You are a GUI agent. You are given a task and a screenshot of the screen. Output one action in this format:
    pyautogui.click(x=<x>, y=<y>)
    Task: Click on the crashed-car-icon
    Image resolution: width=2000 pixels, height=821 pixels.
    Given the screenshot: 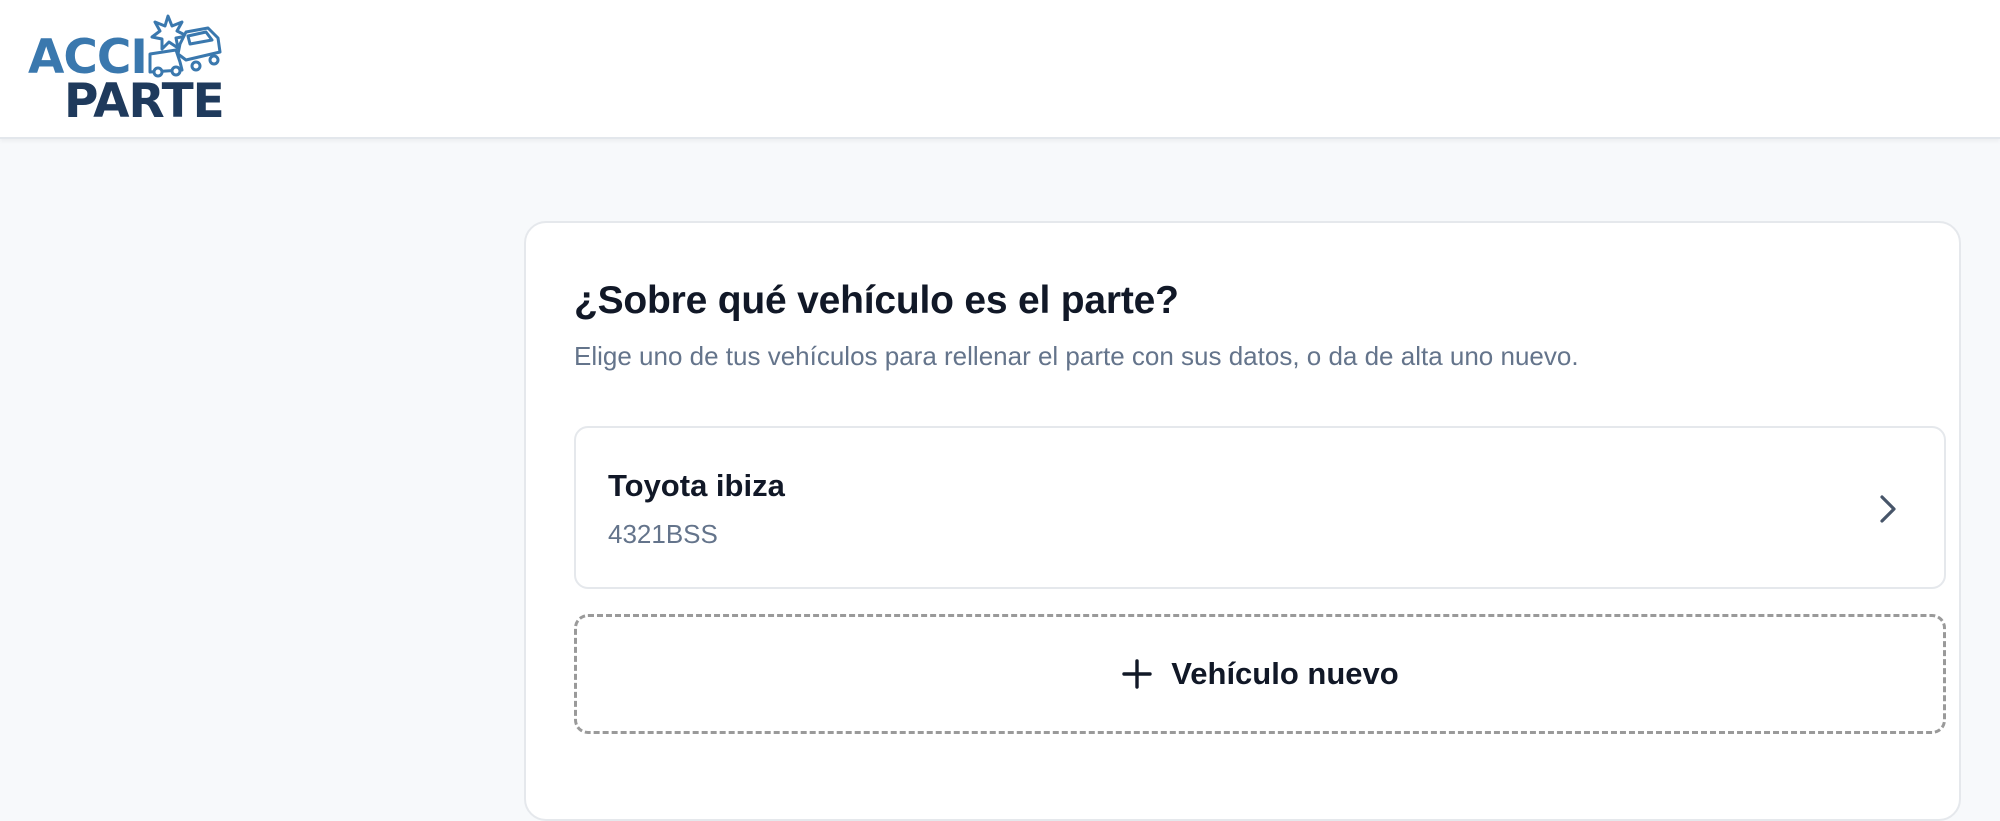 What is the action you would take?
    pyautogui.click(x=185, y=46)
    